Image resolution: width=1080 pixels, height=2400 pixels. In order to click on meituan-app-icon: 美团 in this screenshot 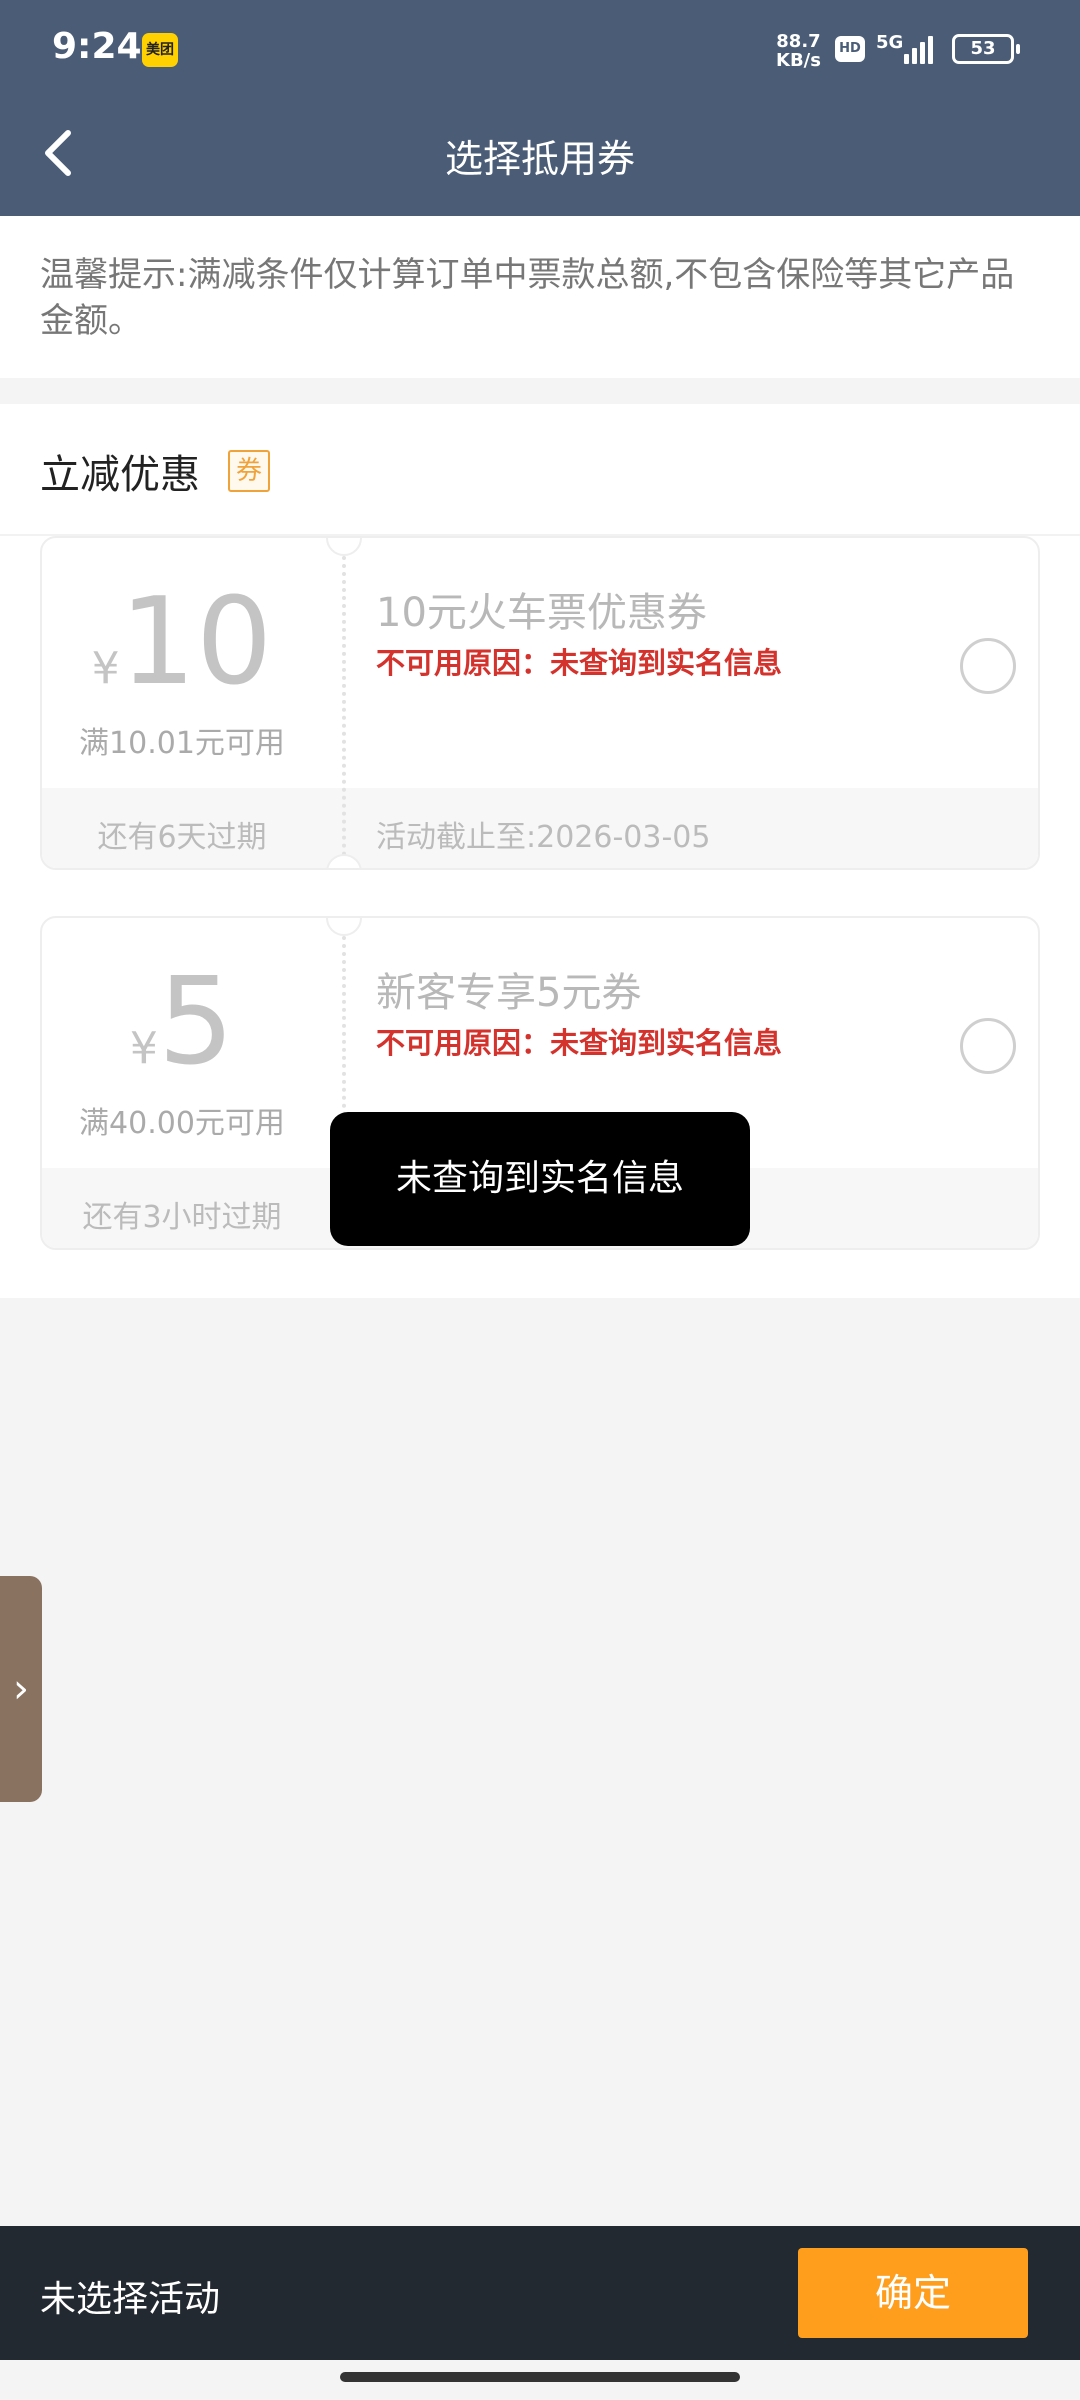, I will do `click(160, 50)`.